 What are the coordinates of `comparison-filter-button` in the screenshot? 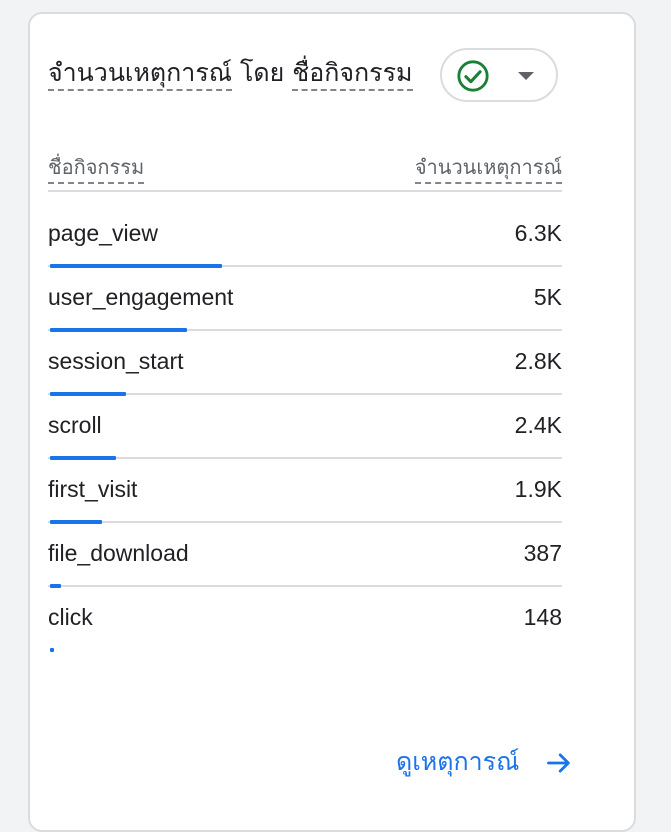 It's located at (499, 75).